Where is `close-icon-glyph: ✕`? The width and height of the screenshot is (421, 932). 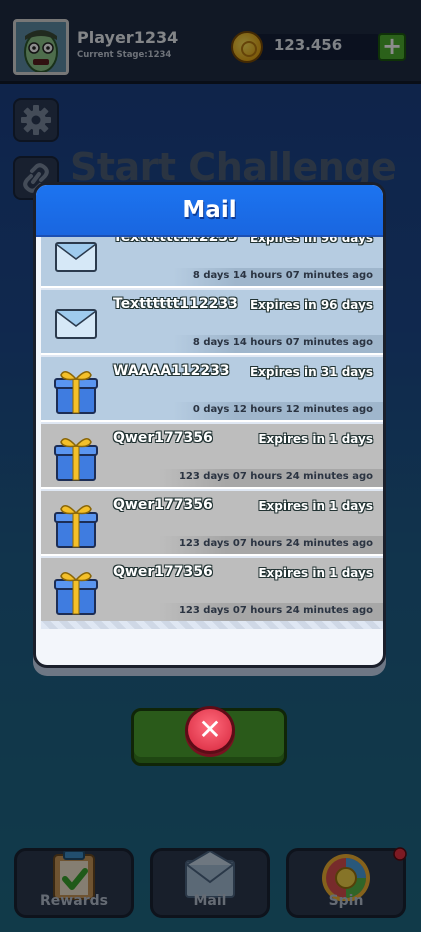 close-icon-glyph: ✕ is located at coordinates (210, 729).